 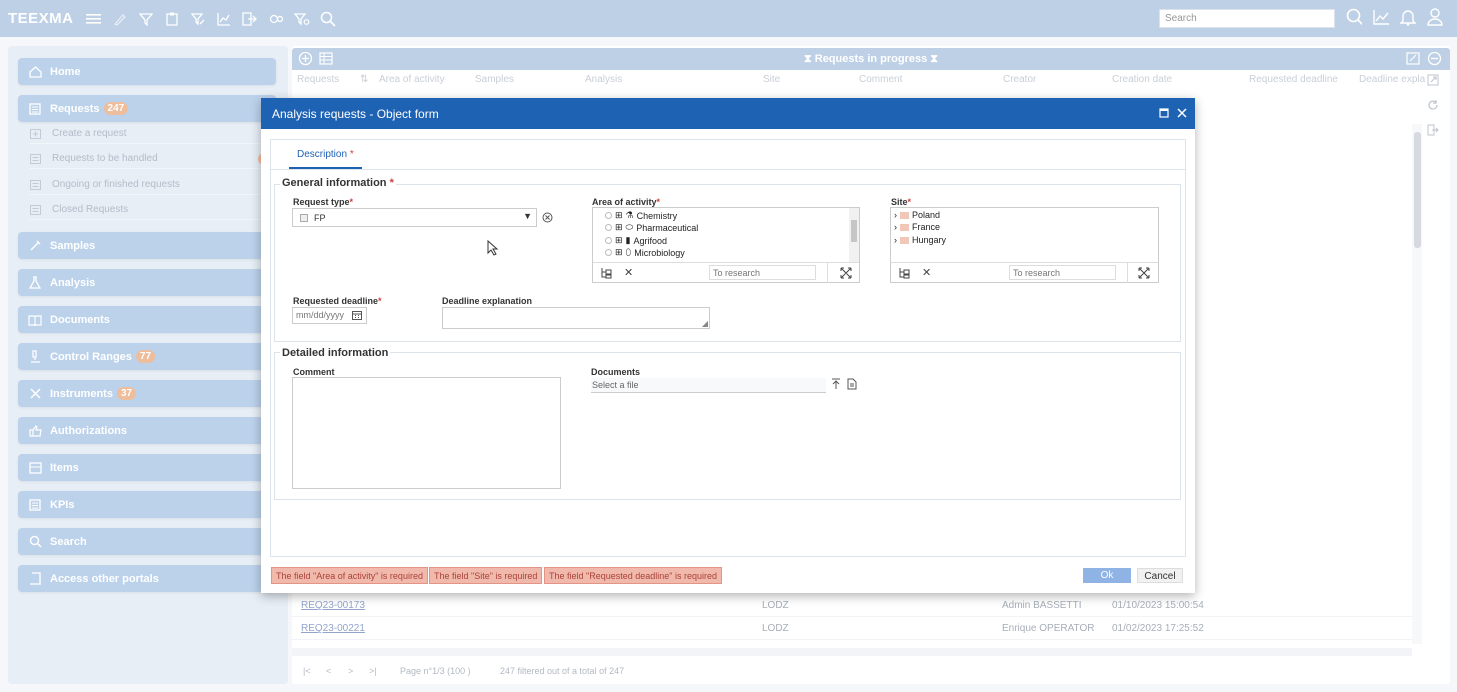 What do you see at coordinates (527, 216) in the screenshot?
I see `chevron-down-icon: ▼` at bounding box center [527, 216].